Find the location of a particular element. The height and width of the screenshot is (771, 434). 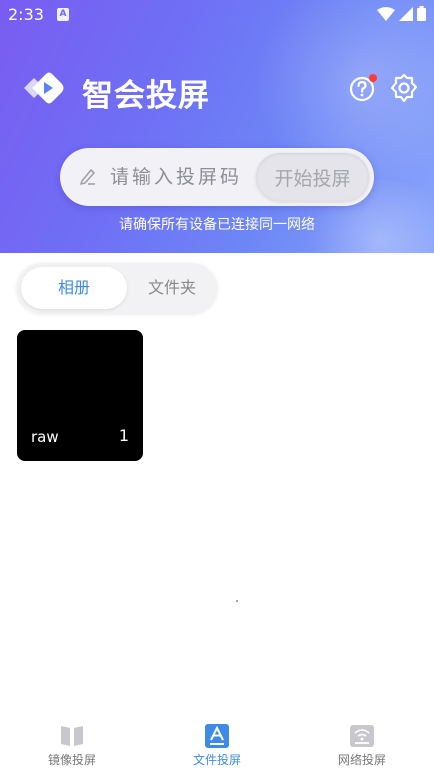

nav-item-mirror-cast: 镜像投屏 is located at coordinates (72, 743).